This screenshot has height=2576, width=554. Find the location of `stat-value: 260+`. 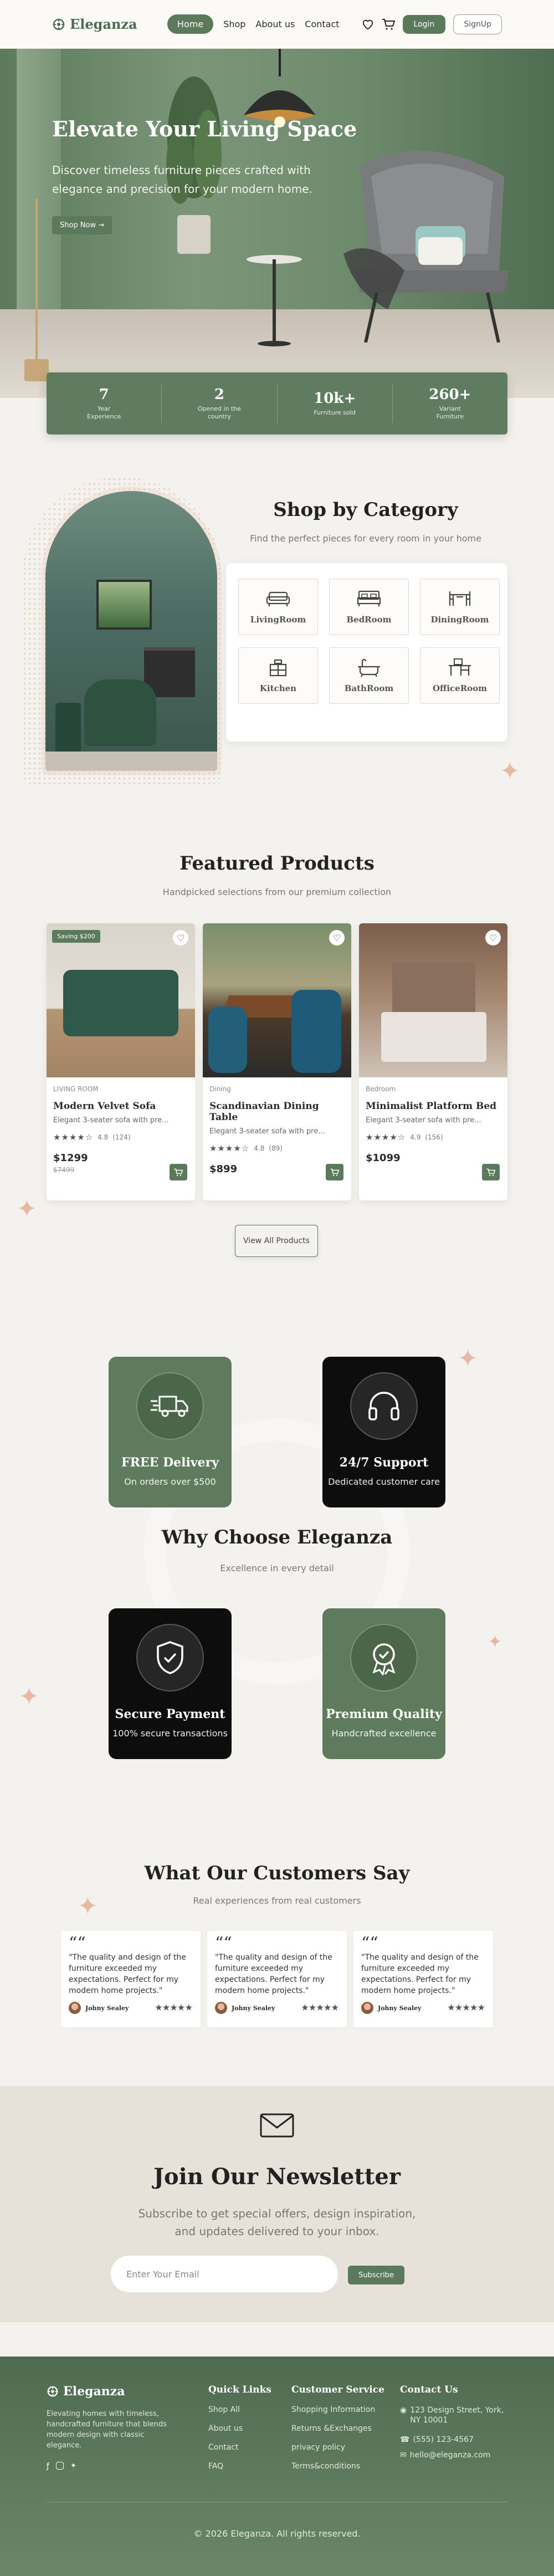

stat-value: 260+ is located at coordinates (450, 394).